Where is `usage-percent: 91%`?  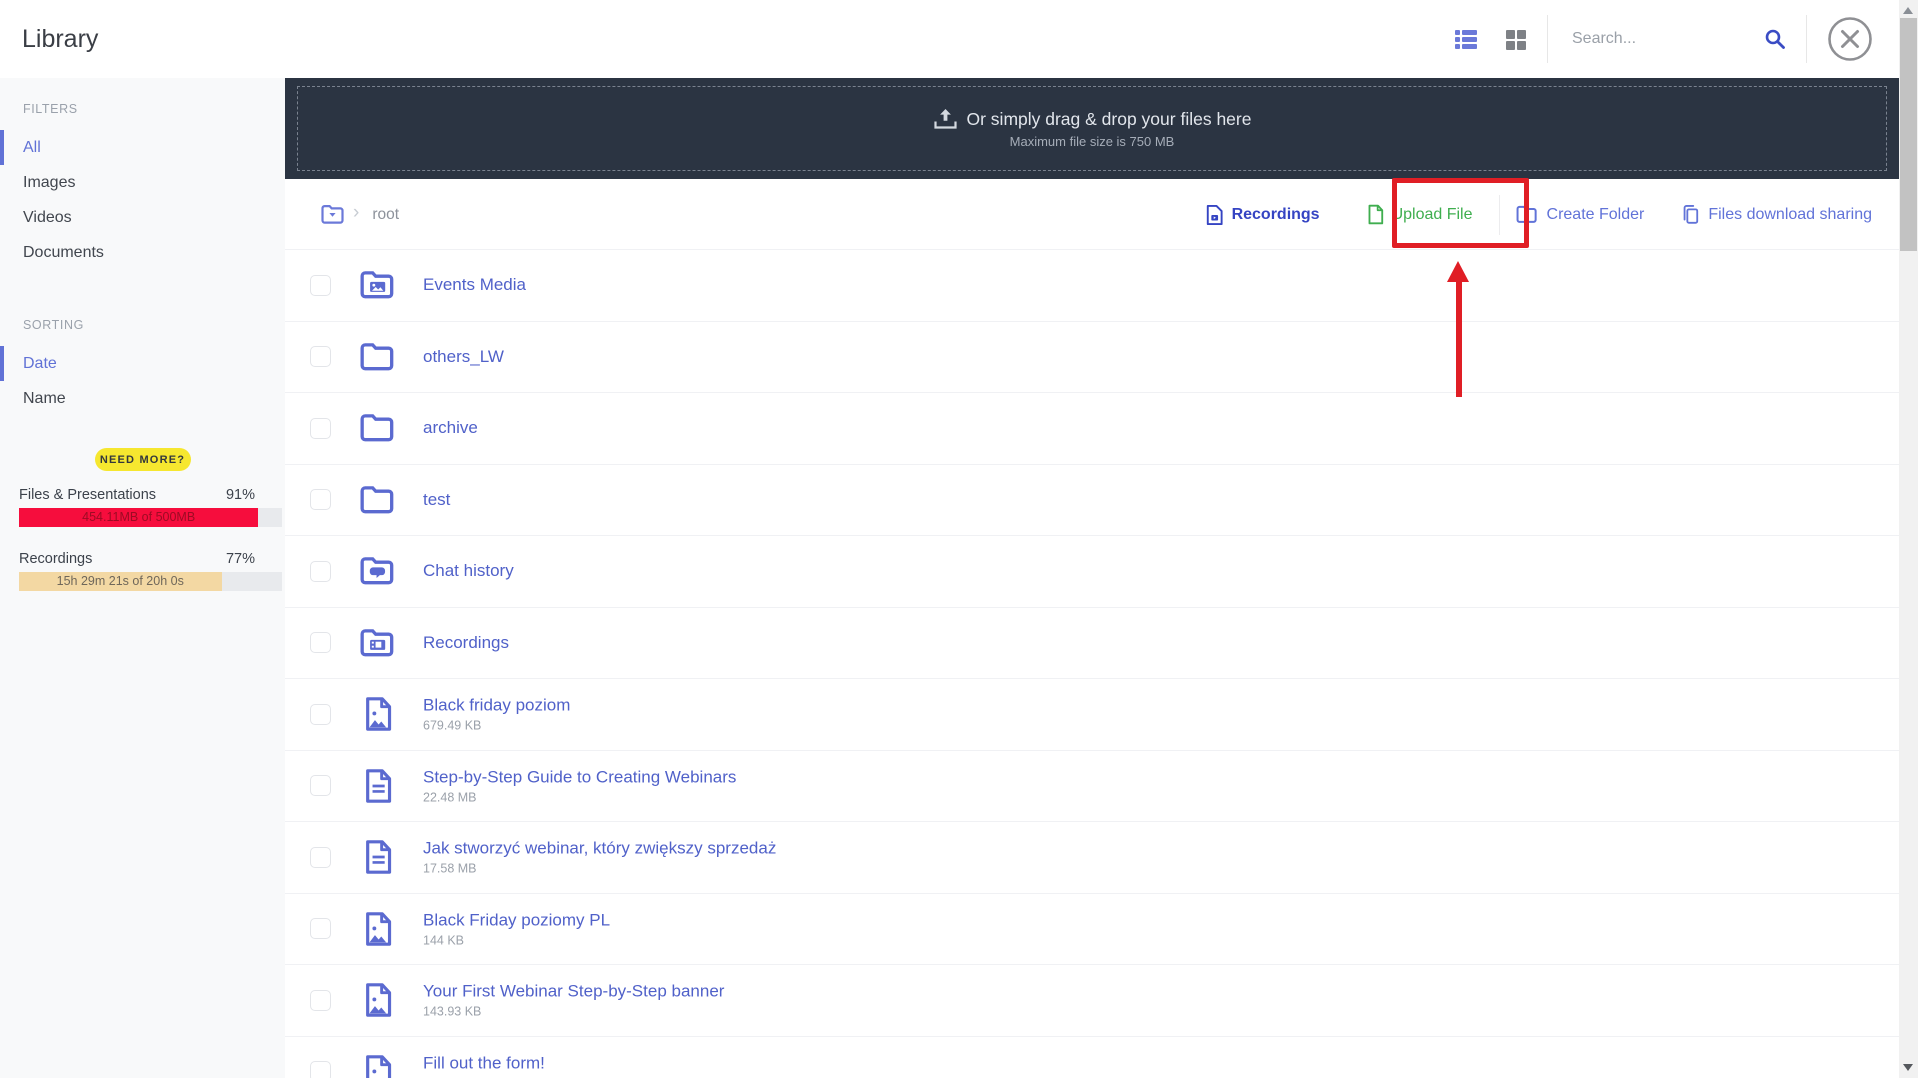
usage-percent: 91% is located at coordinates (240, 495).